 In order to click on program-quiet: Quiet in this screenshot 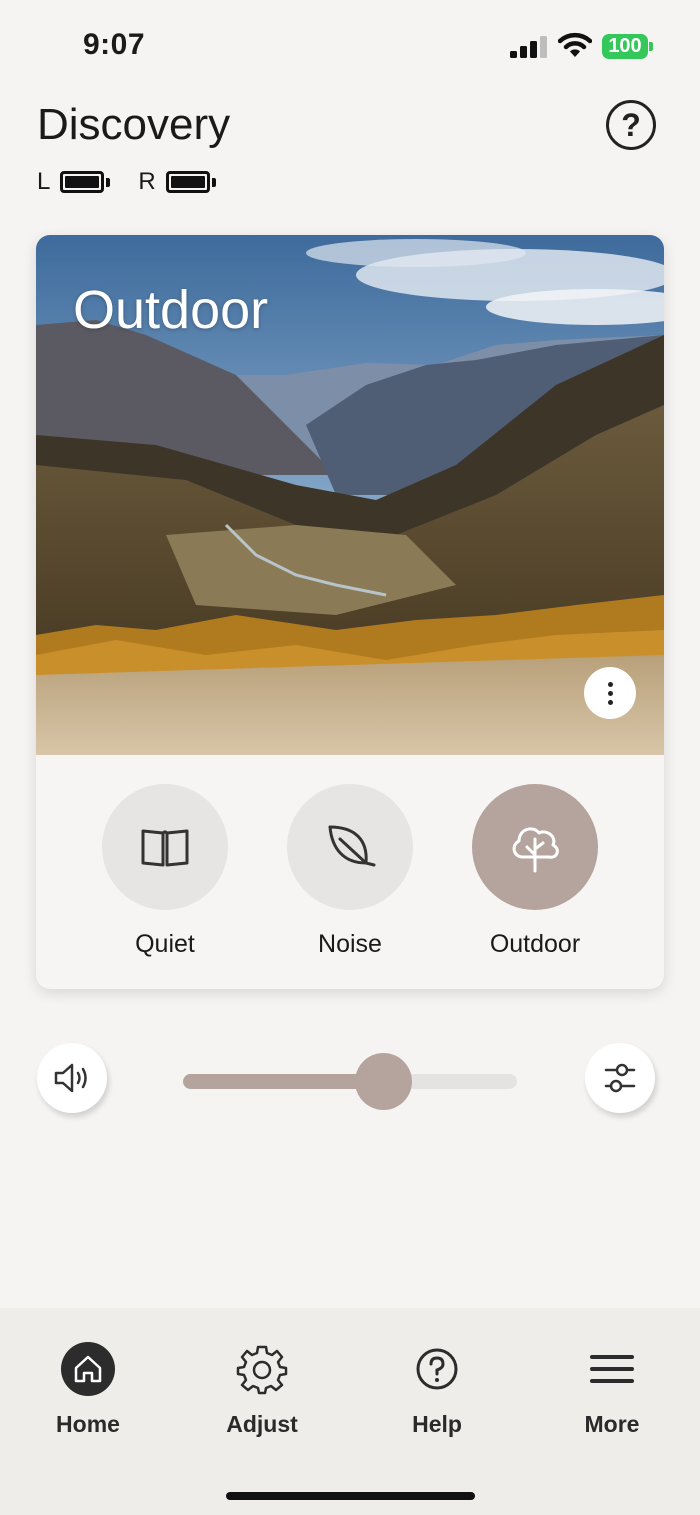, I will do `click(165, 871)`.